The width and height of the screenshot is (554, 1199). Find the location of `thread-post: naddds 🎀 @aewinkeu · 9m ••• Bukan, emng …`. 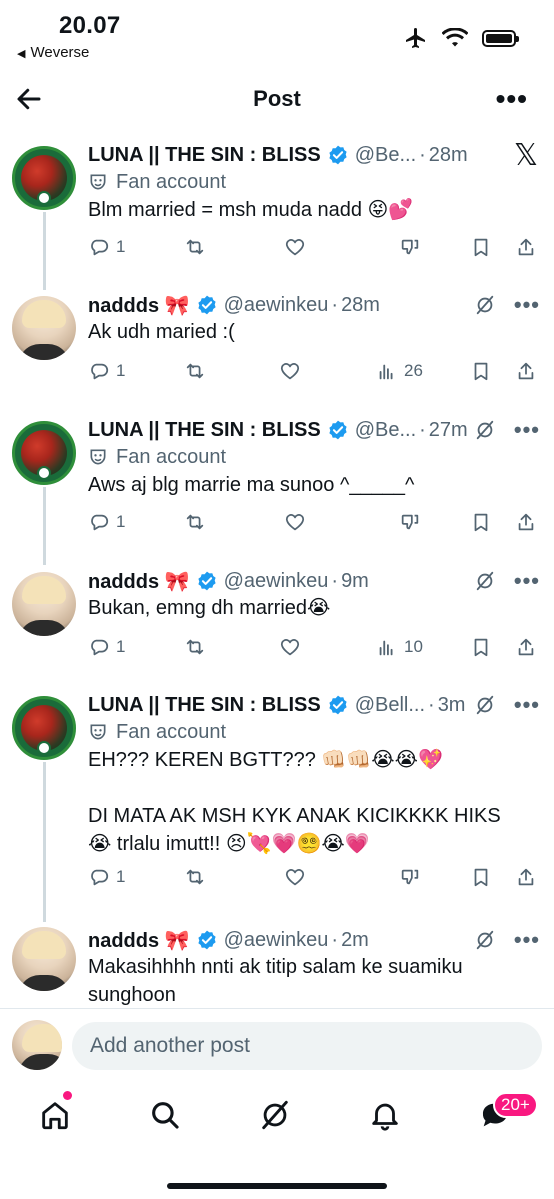

thread-post: naddds 🎀 @aewinkeu · 9m ••• Bukan, emng … is located at coordinates (277, 636).